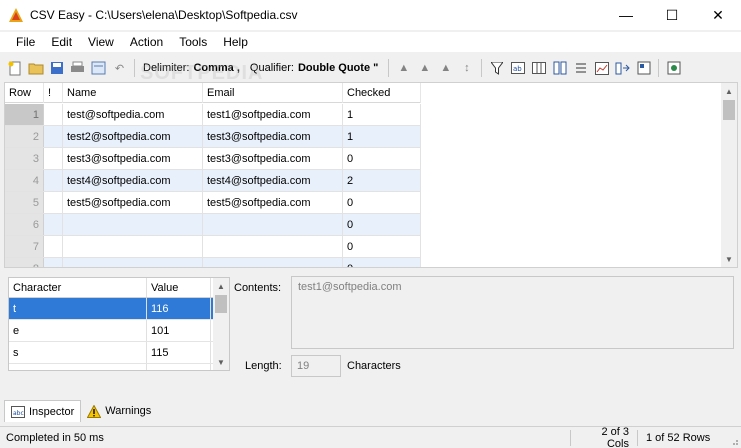 The width and height of the screenshot is (741, 448). Describe the element at coordinates (580, 68) in the screenshot. I see `list-icon` at that location.